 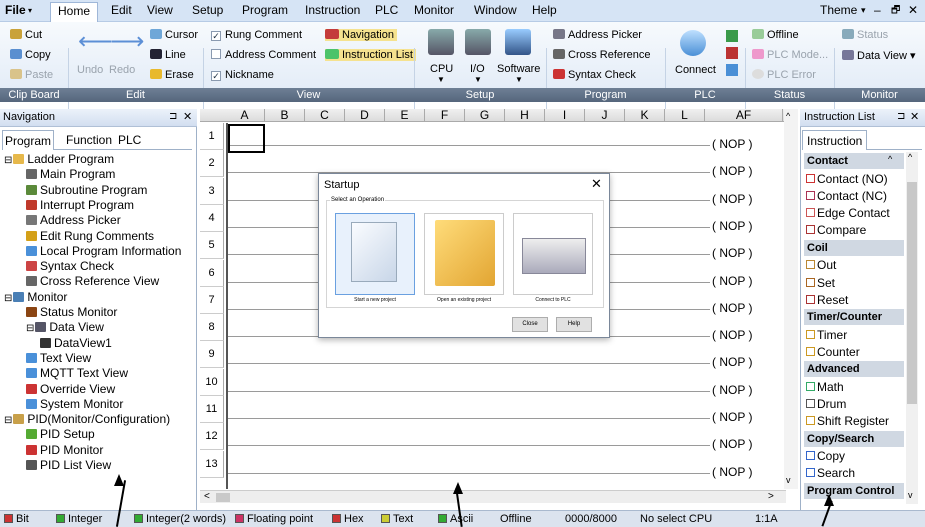 I want to click on menu-window: Window, so click(x=495, y=10).